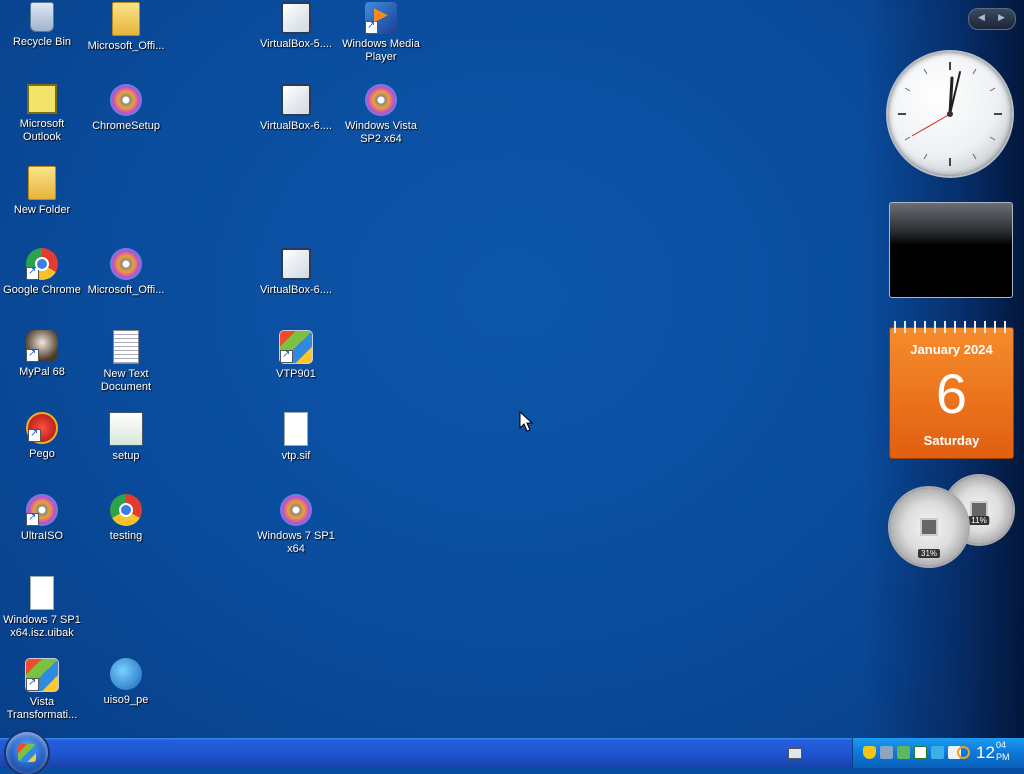  I want to click on icon-label: Google Chrome, so click(42, 290).